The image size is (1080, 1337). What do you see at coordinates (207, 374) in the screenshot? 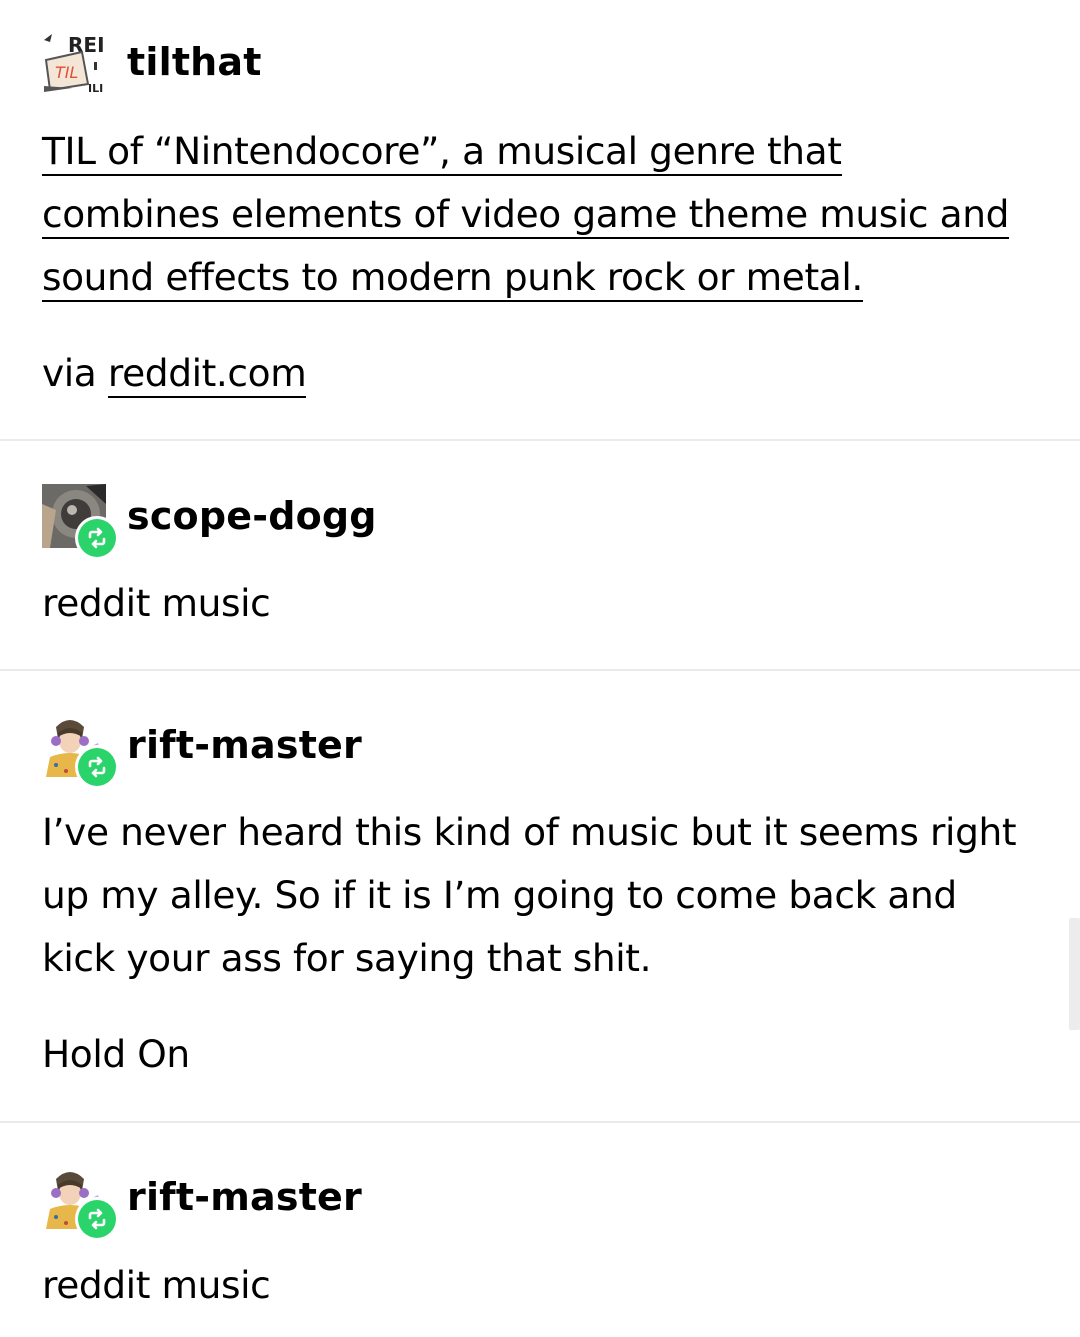
I see `via-link: reddit.com` at bounding box center [207, 374].